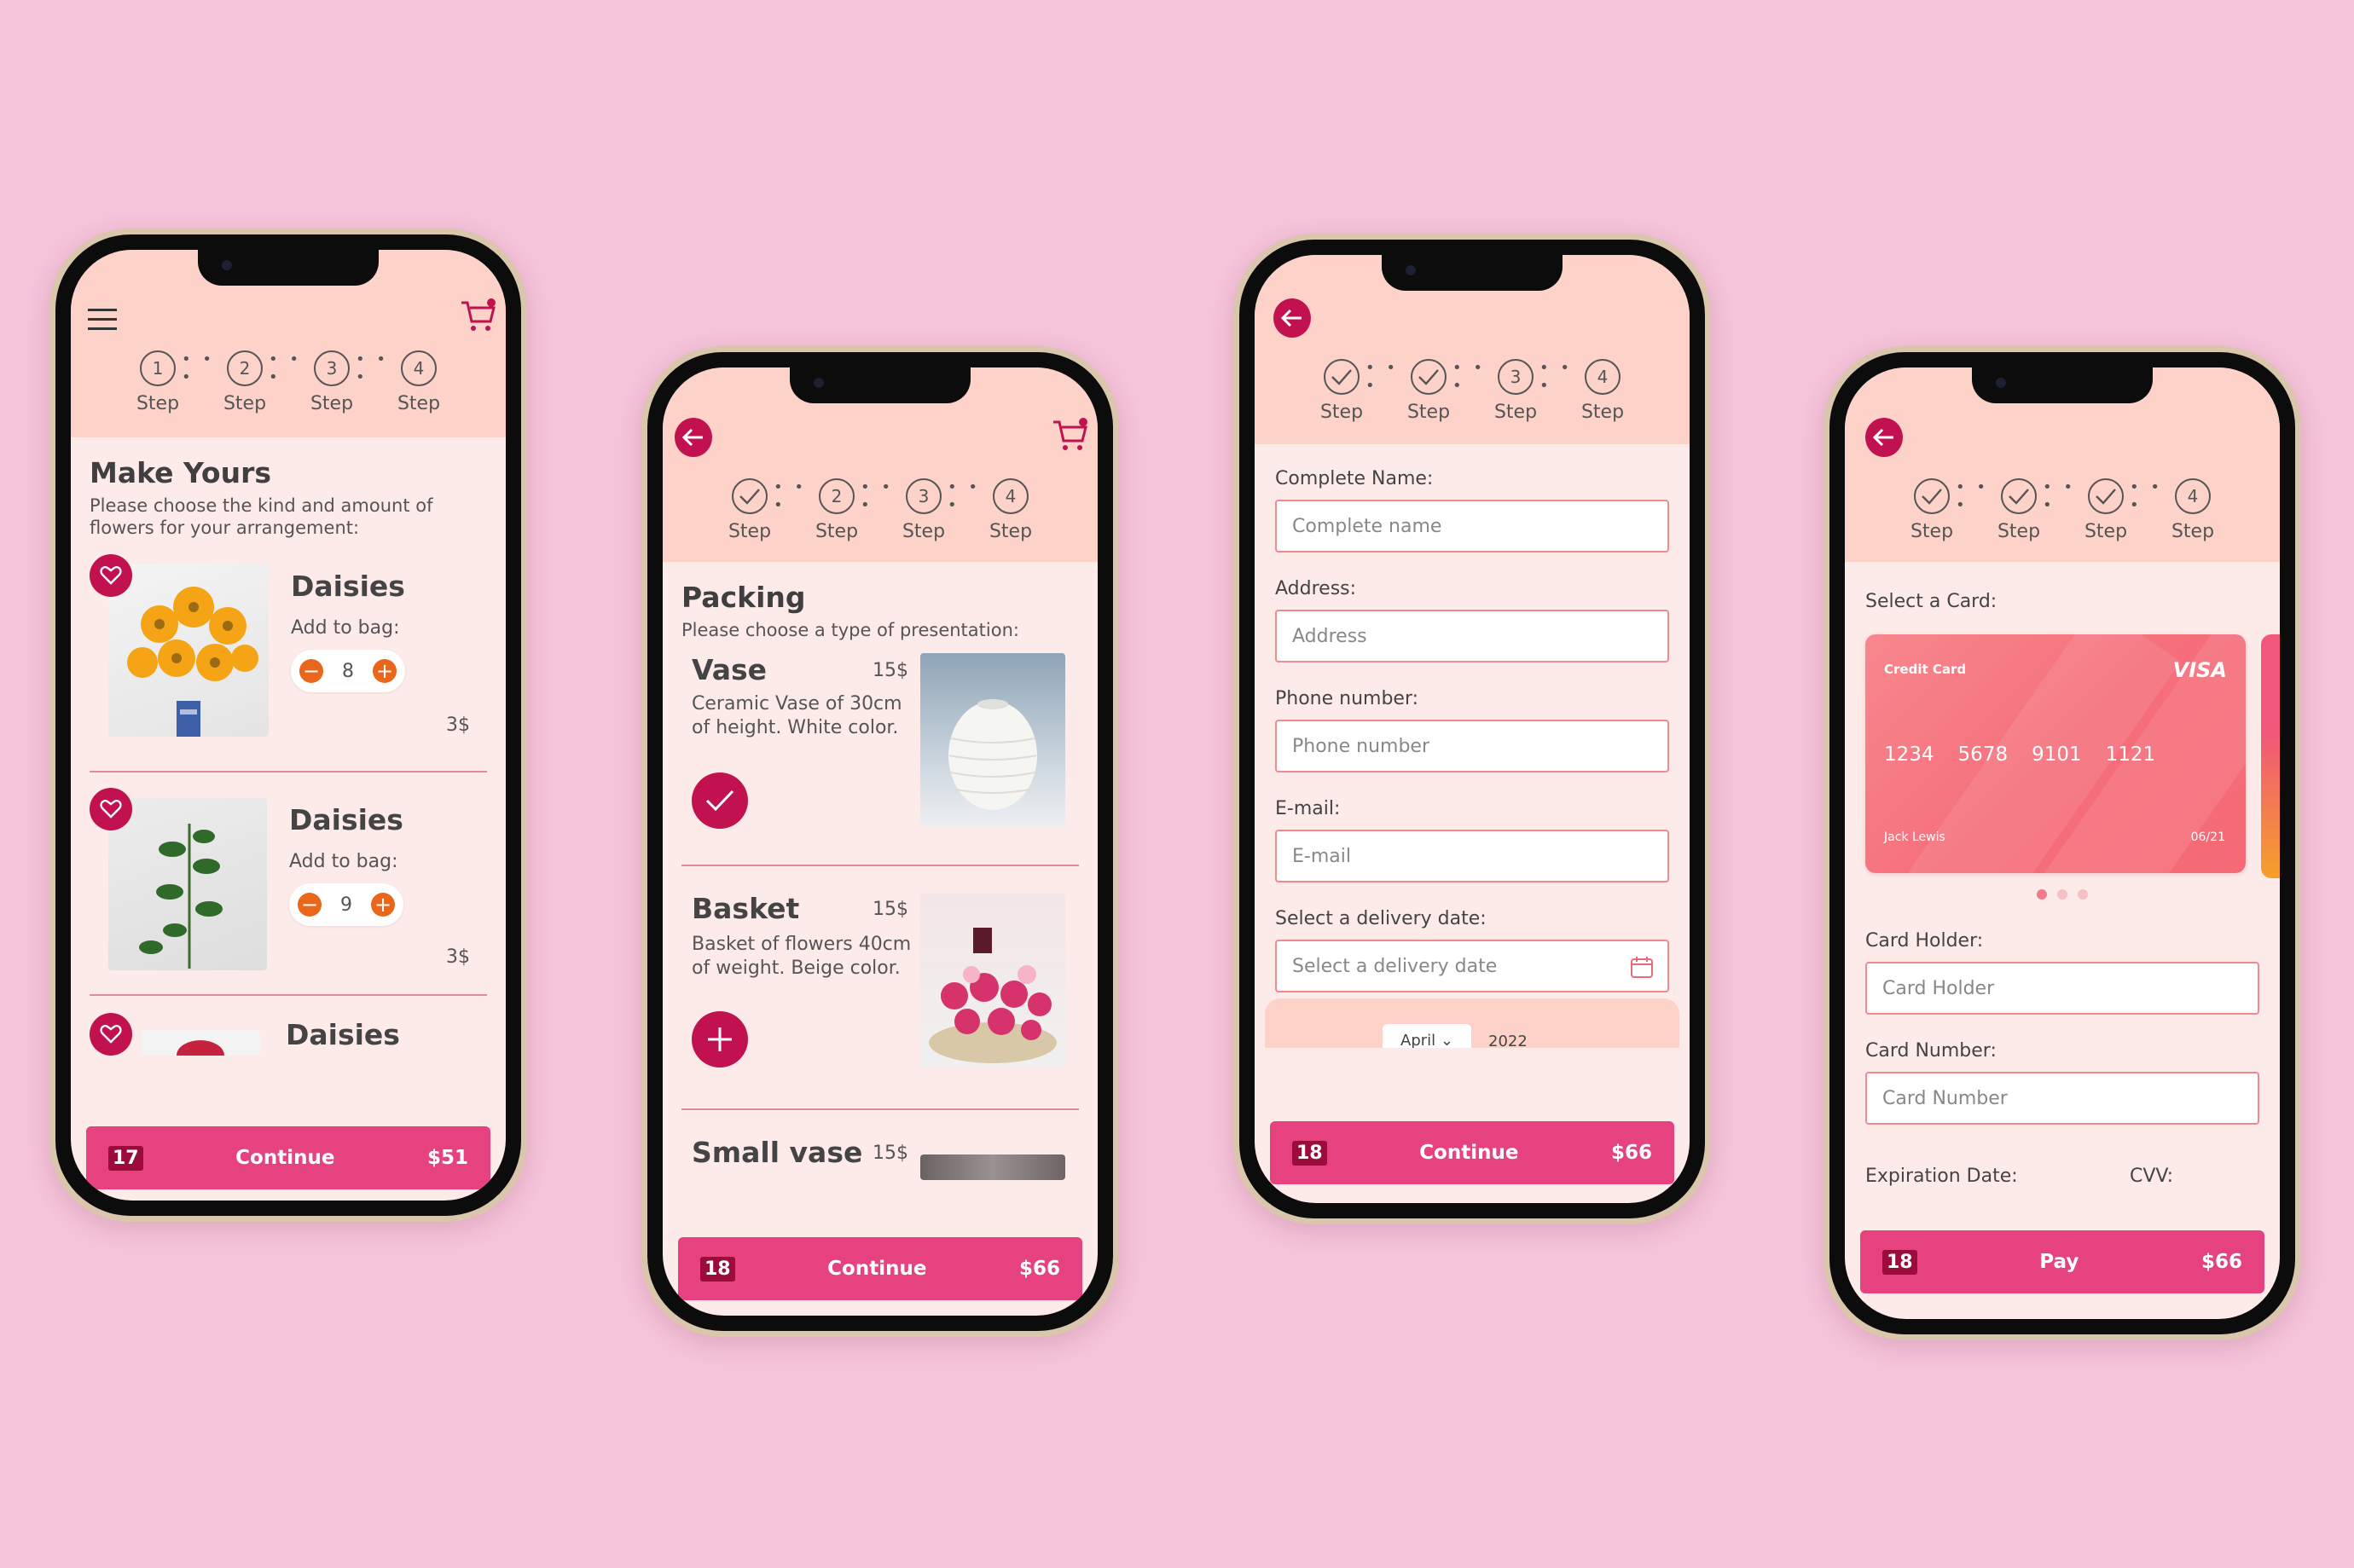 The width and height of the screenshot is (2354, 1568). I want to click on selected-check-icon, so click(720, 801).